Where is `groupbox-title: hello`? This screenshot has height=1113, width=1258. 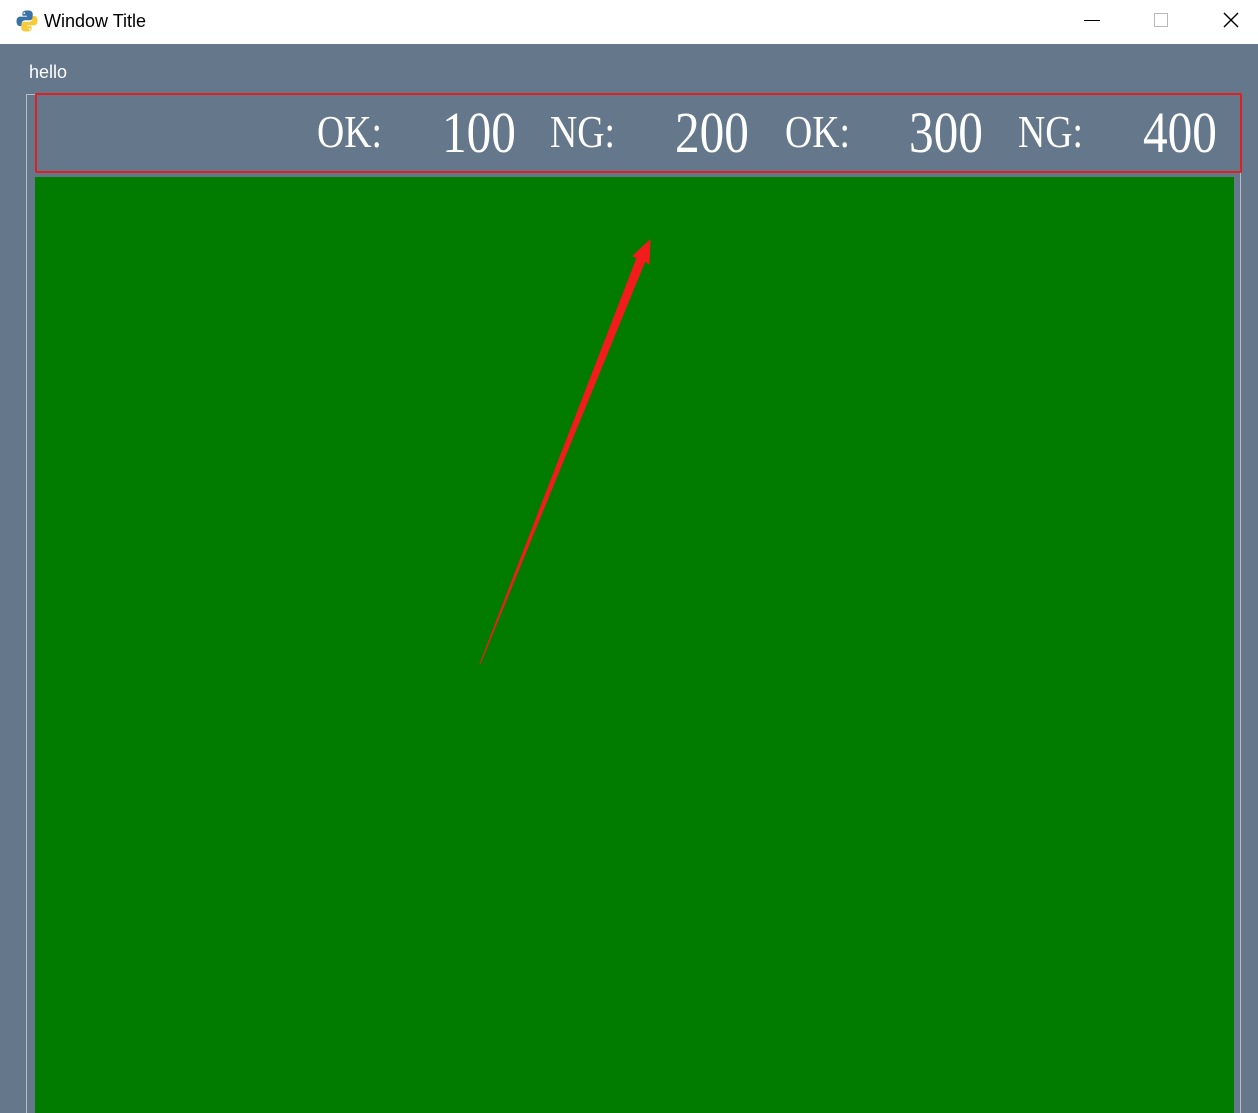 groupbox-title: hello is located at coordinates (48, 72).